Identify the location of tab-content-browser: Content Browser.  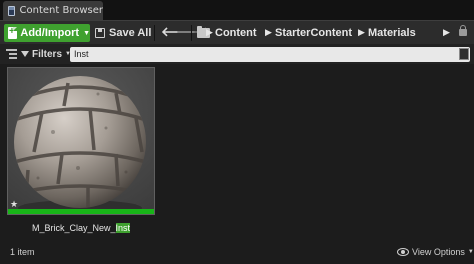
(53, 10).